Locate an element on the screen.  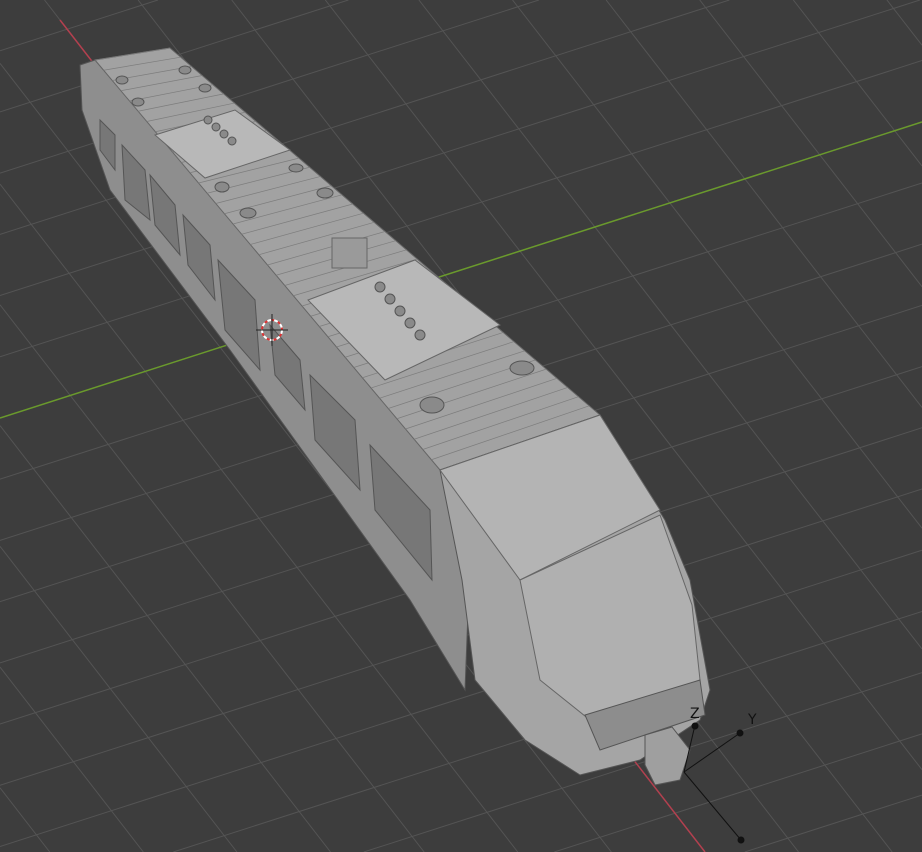
coupler is located at coordinates (667, 756).